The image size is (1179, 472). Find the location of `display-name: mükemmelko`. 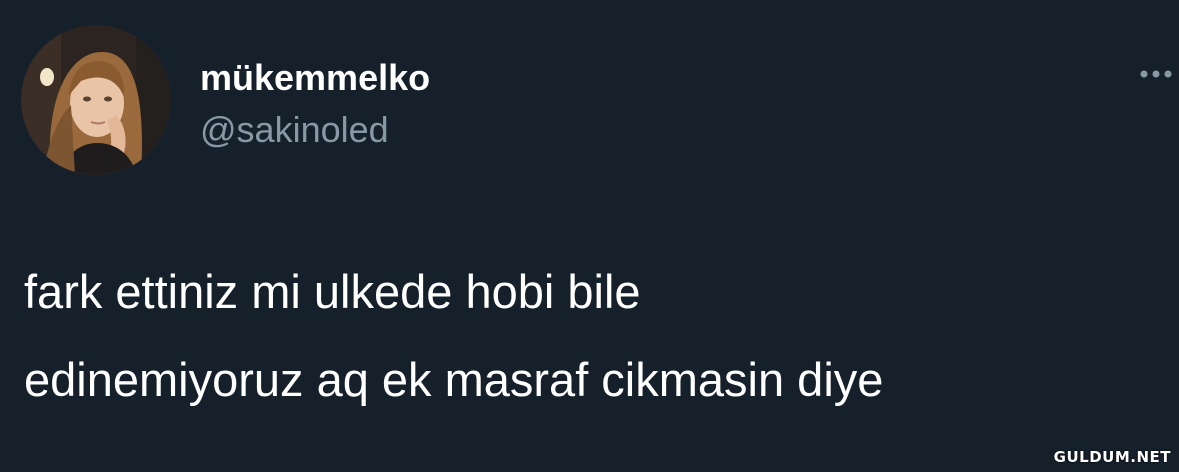

display-name: mükemmelko is located at coordinates (315, 78).